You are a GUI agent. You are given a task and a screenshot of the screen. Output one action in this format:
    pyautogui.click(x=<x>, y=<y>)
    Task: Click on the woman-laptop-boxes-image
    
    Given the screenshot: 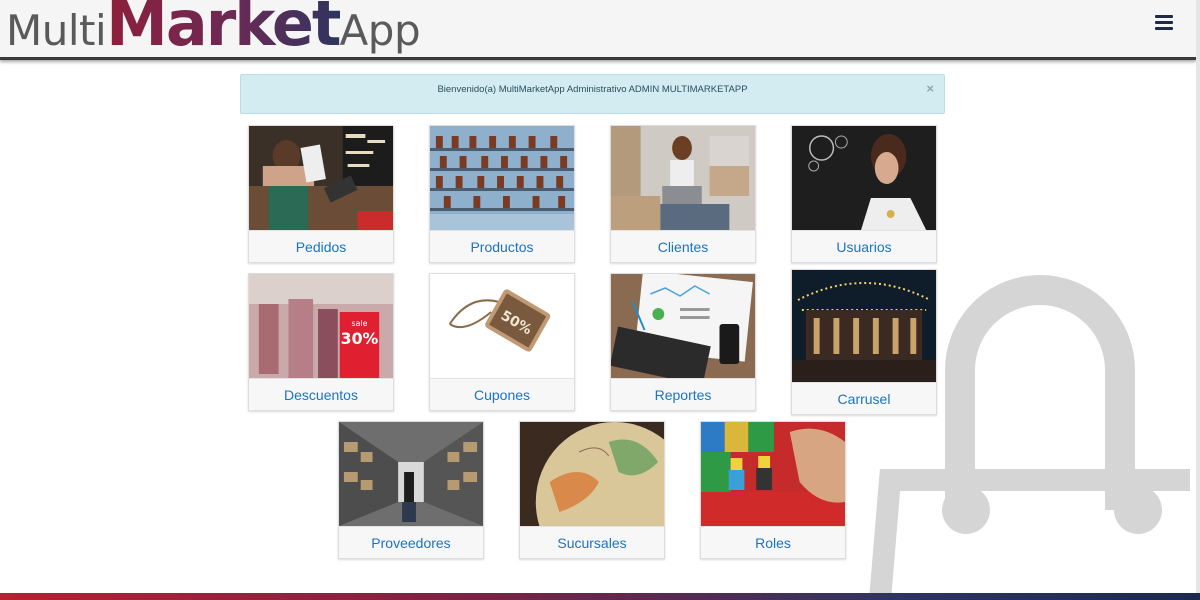 What is the action you would take?
    pyautogui.click(x=683, y=178)
    